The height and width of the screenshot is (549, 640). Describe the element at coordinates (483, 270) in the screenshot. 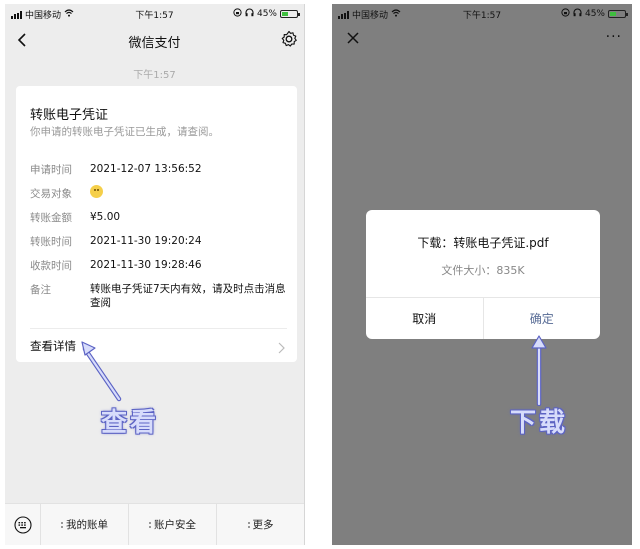

I see `file-size: 文件大小：835K` at that location.